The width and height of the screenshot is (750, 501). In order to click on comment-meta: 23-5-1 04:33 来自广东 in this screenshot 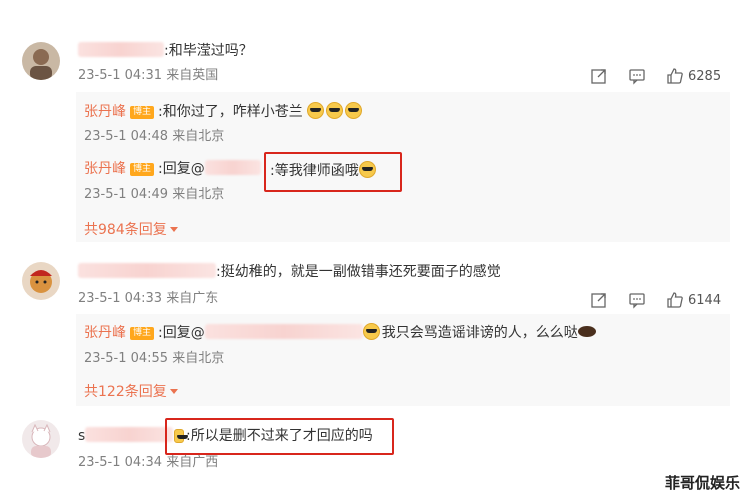, I will do `click(148, 298)`.